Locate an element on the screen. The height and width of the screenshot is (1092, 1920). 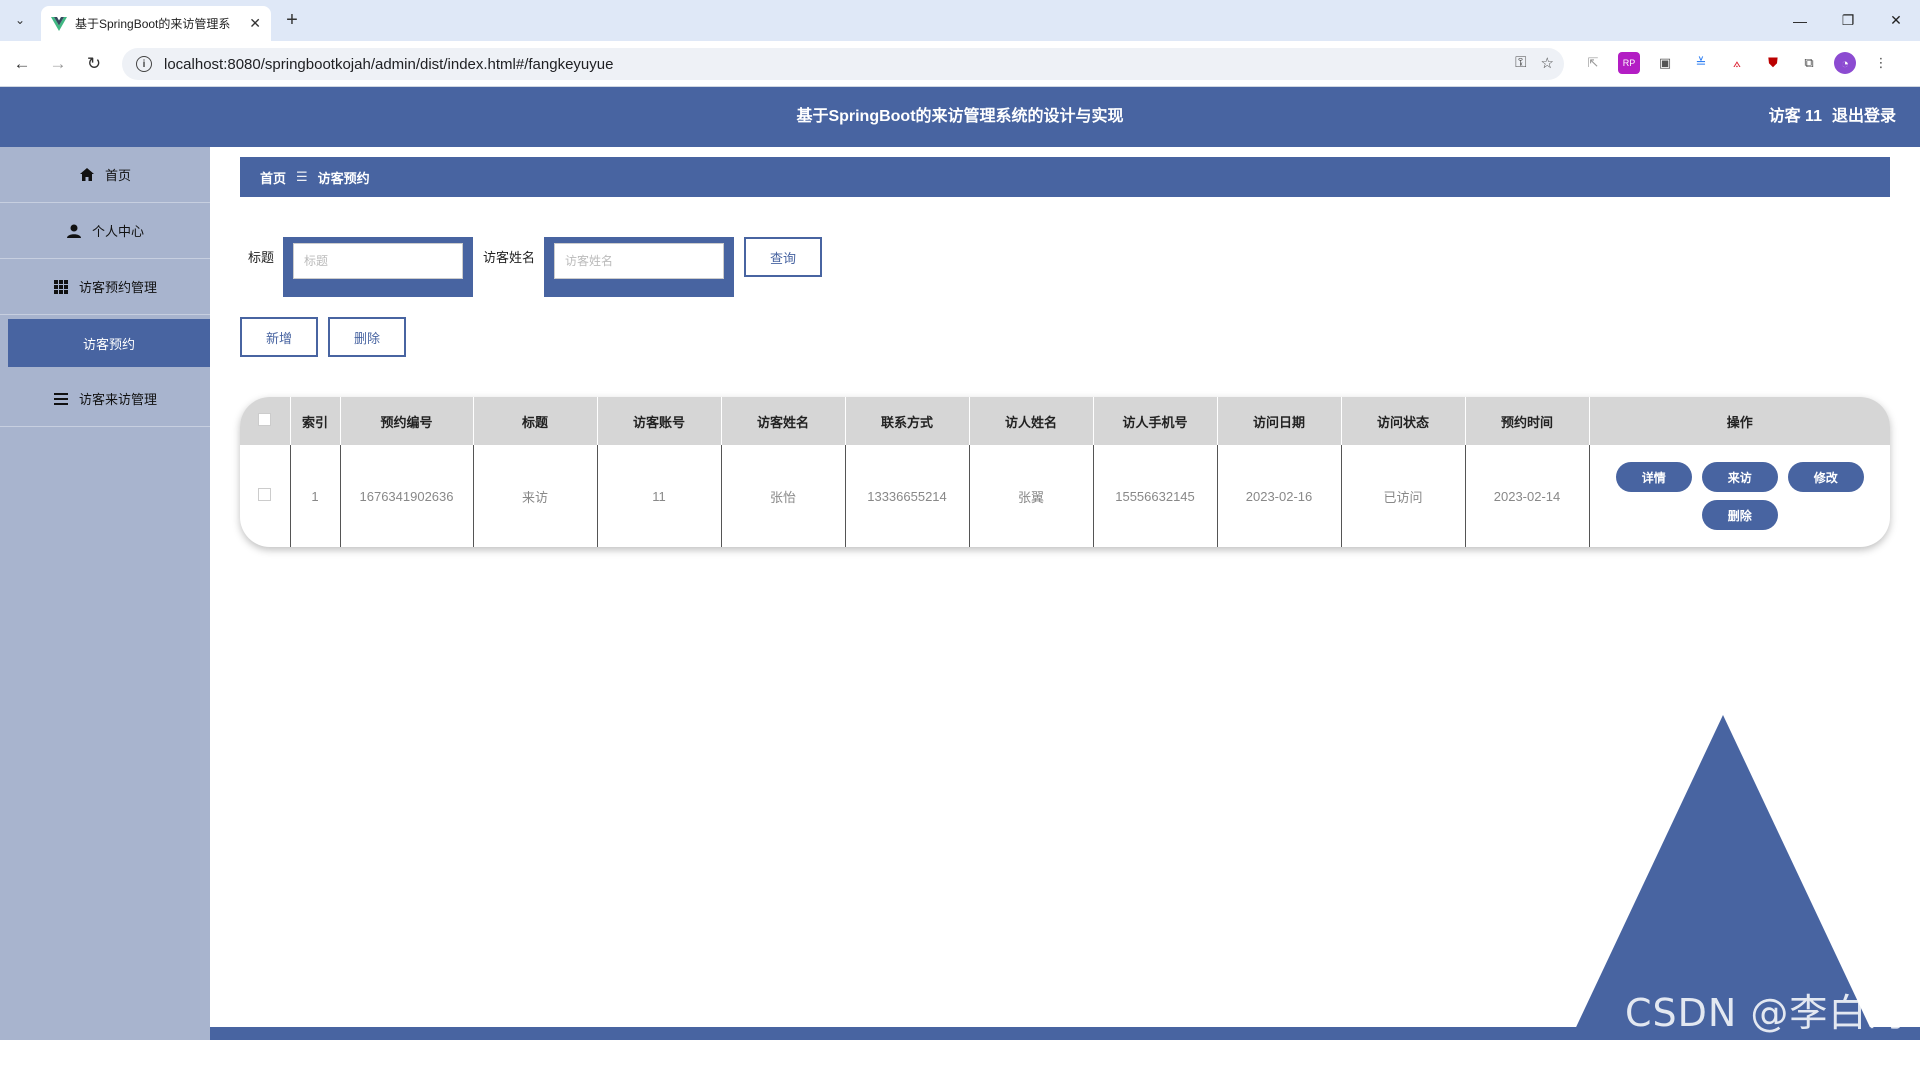
cell-contact: 13336655214 is located at coordinates (907, 496).